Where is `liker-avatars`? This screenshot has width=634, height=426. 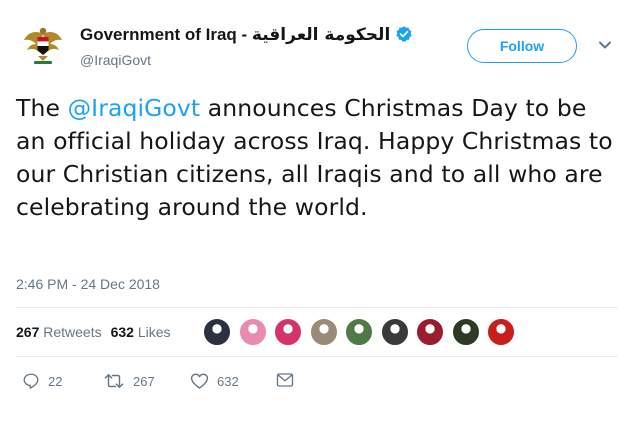
liker-avatars is located at coordinates (362, 332).